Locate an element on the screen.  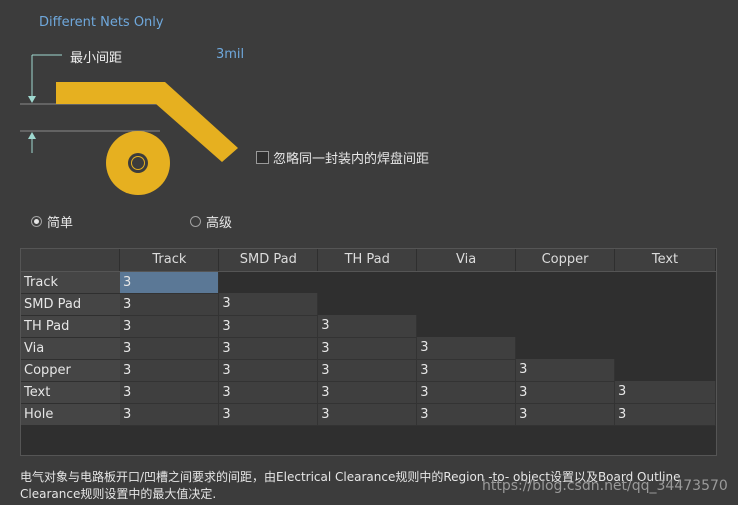
matrix-row: SMD Pad 3 3 is located at coordinates (368, 304).